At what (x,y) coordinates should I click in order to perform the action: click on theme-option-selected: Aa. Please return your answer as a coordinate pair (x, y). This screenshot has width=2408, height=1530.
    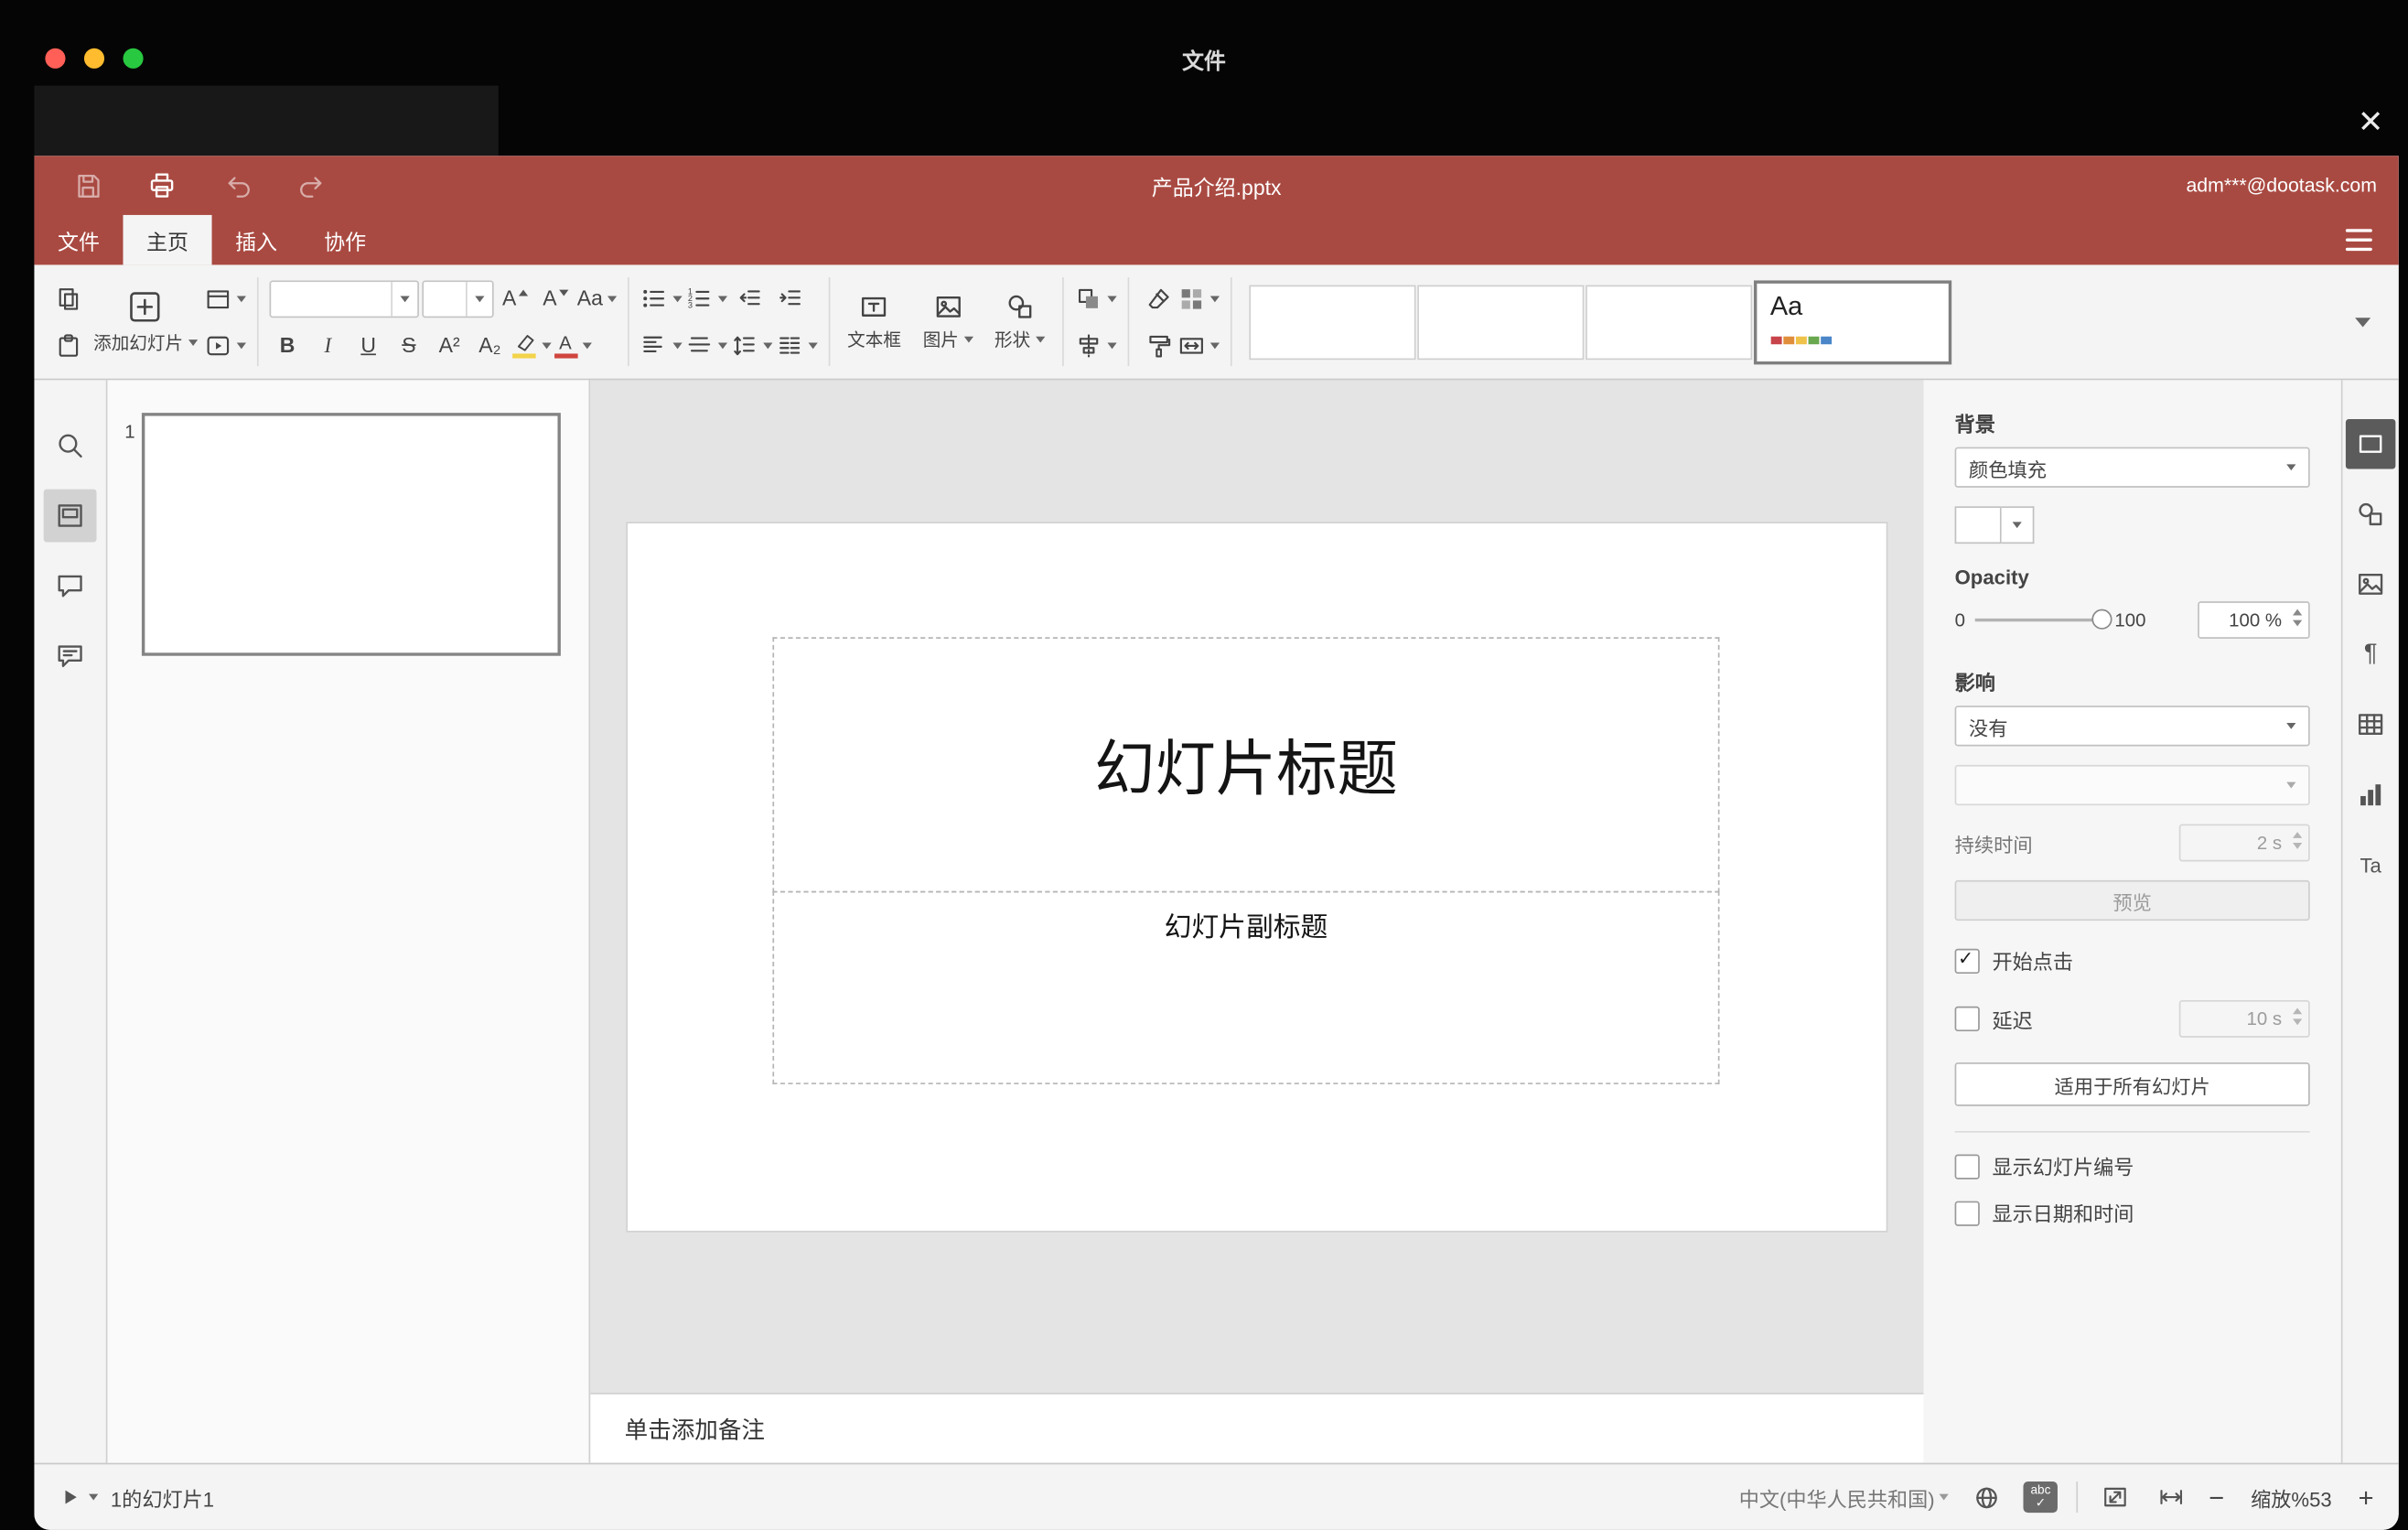
    Looking at the image, I should click on (1852, 321).